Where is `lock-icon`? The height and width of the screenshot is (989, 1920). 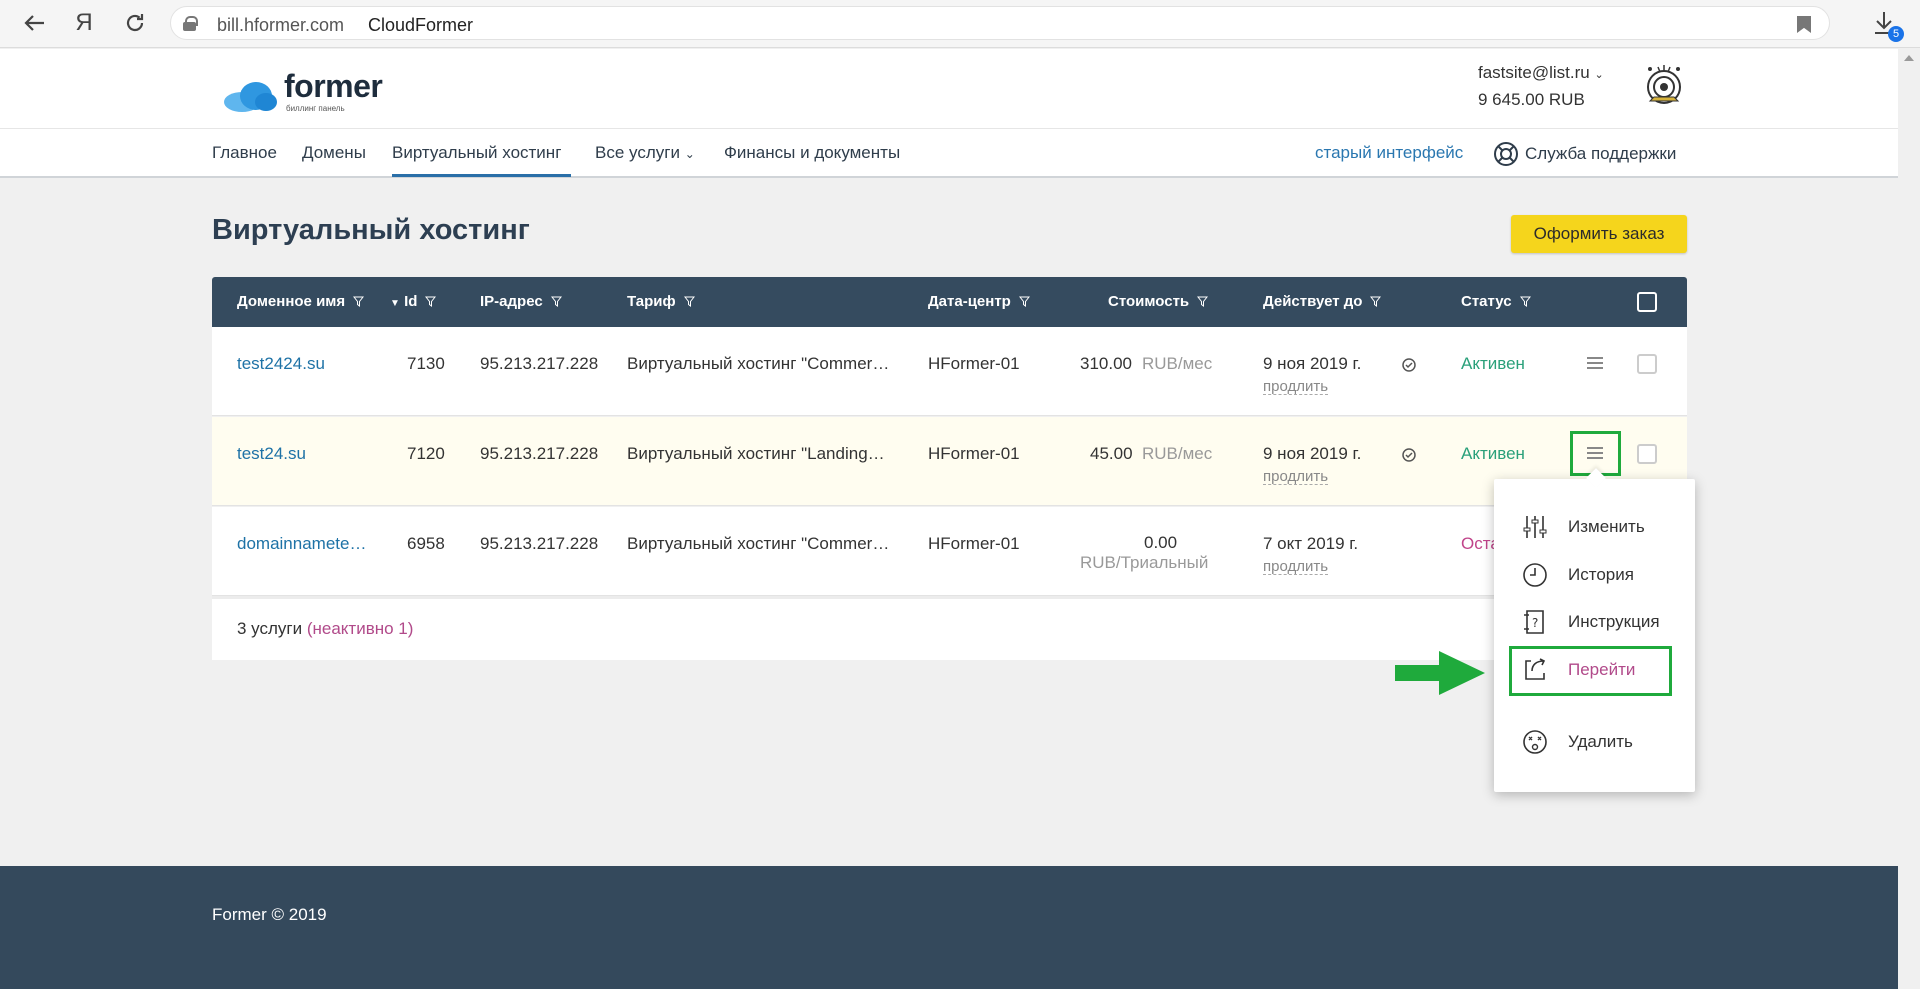
lock-icon is located at coordinates (190, 23).